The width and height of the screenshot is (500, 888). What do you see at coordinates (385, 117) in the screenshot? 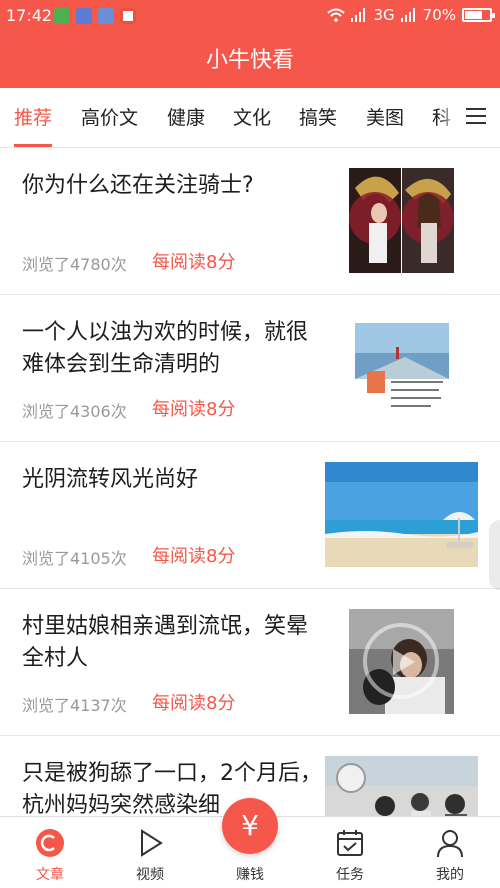
I see `tab-pictures: 美图` at bounding box center [385, 117].